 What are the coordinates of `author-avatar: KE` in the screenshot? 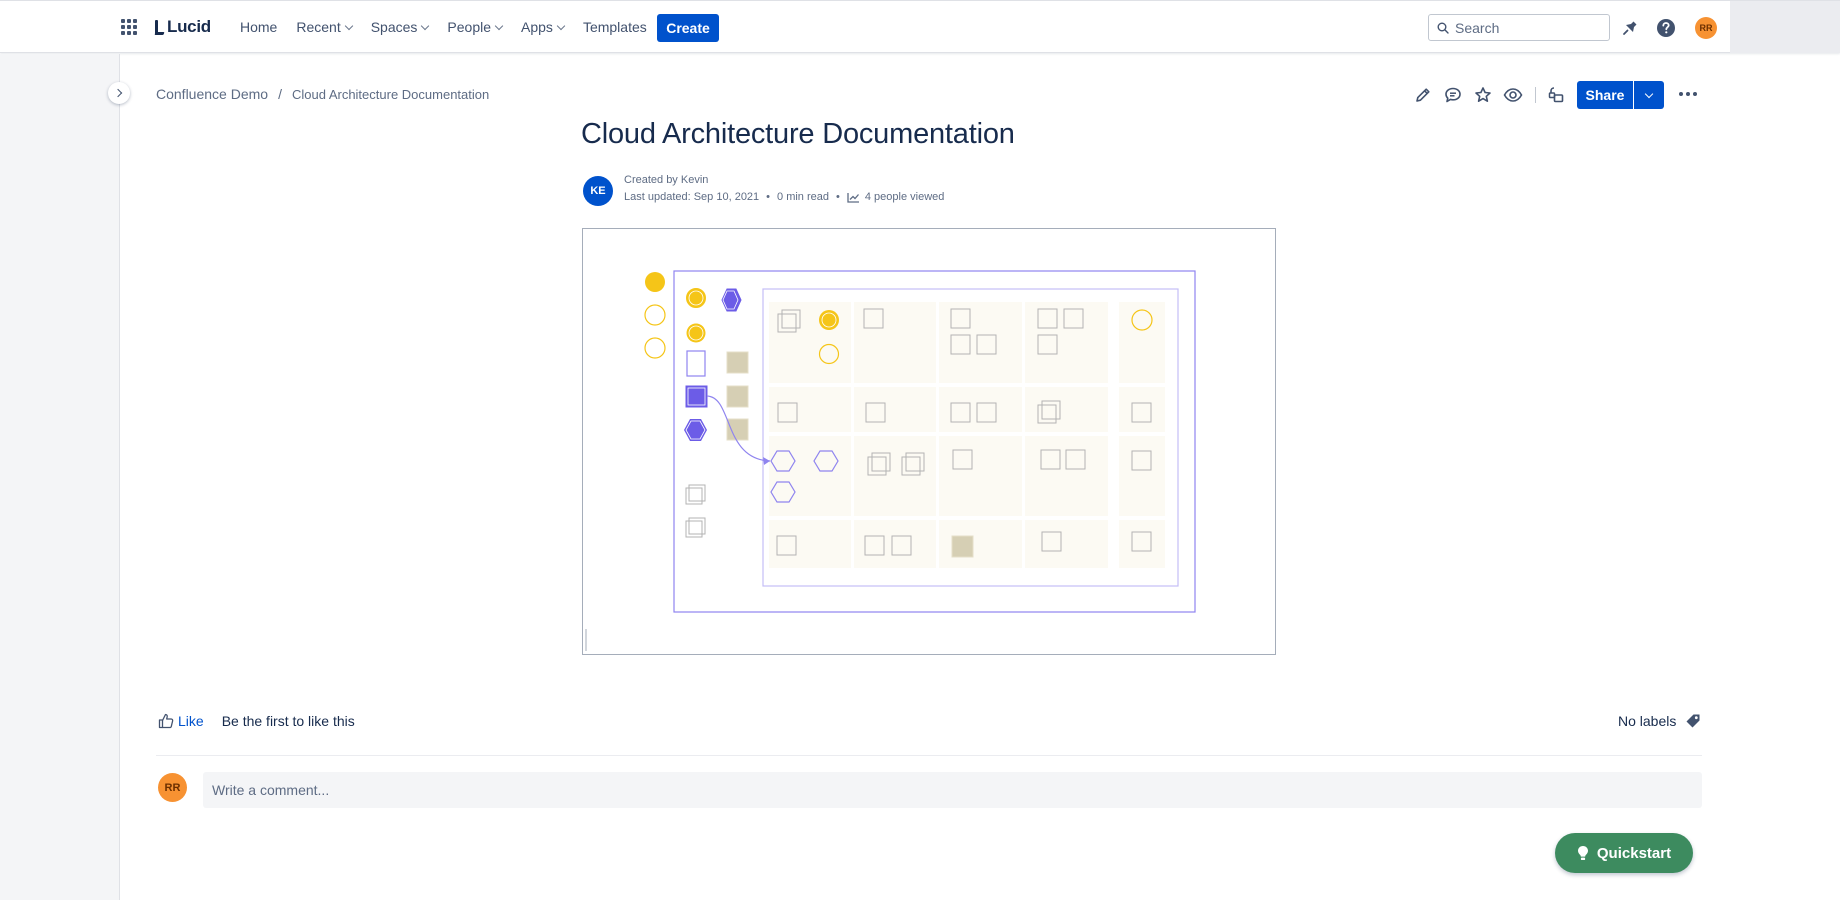 It's located at (598, 191).